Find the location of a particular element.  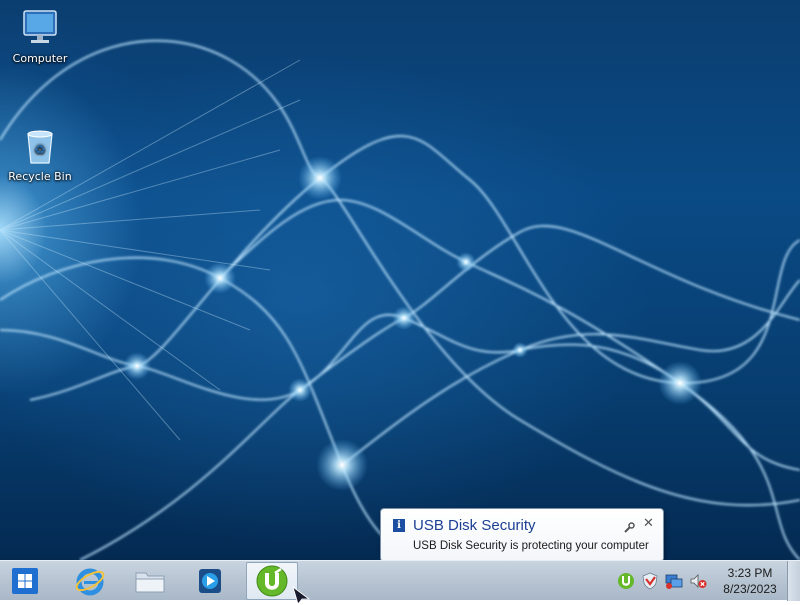

info-icon: i is located at coordinates (399, 525).